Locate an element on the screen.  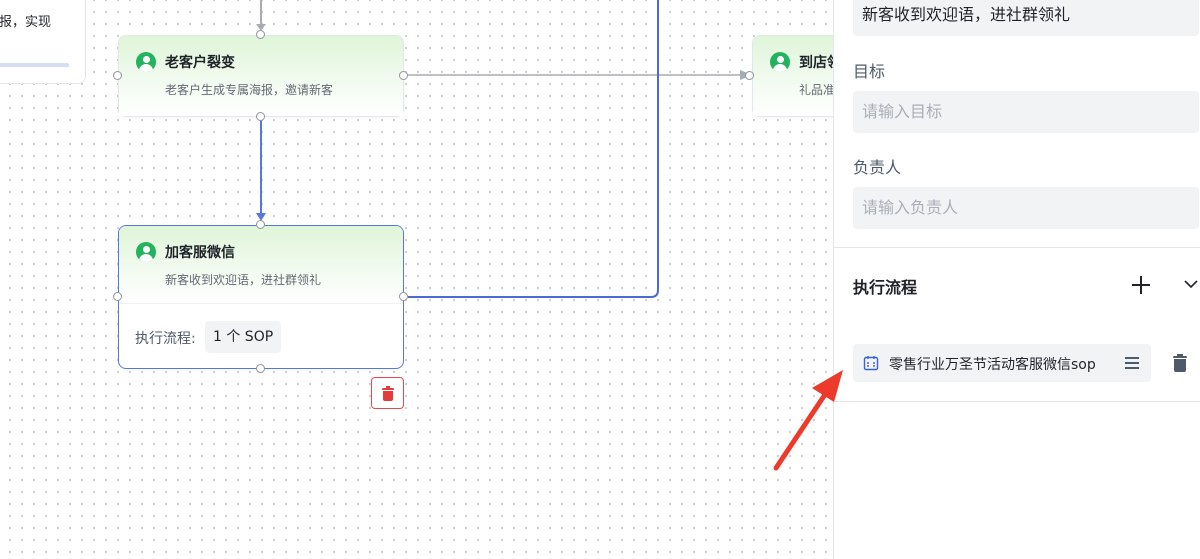
exec-flow-label: 执行流程: is located at coordinates (165, 339).